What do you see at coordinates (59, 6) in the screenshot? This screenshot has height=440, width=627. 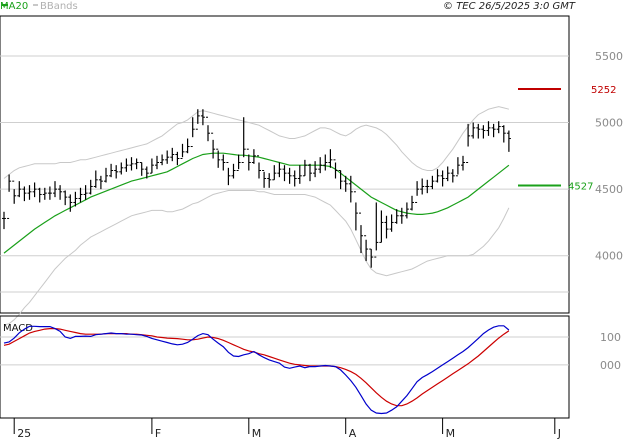 I see `bbands-legend-label: BBands` at bounding box center [59, 6].